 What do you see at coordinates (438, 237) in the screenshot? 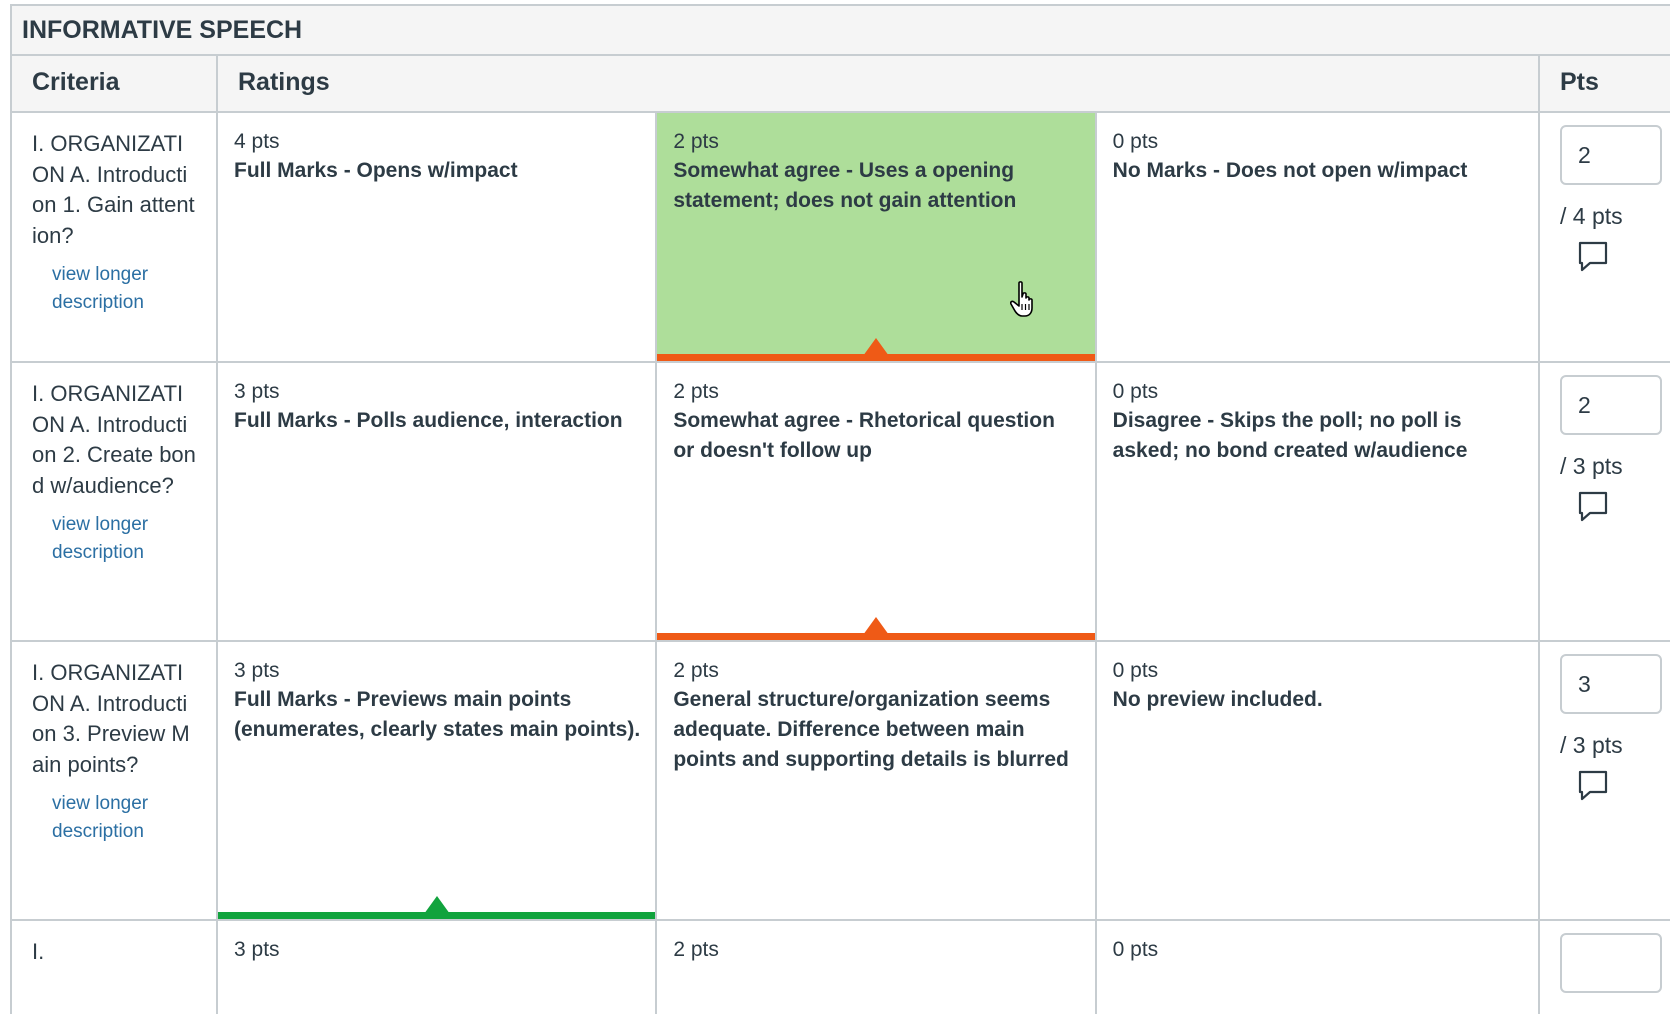
I see `rating-option: 4 pts Full Marks - Opens w/impact` at bounding box center [438, 237].